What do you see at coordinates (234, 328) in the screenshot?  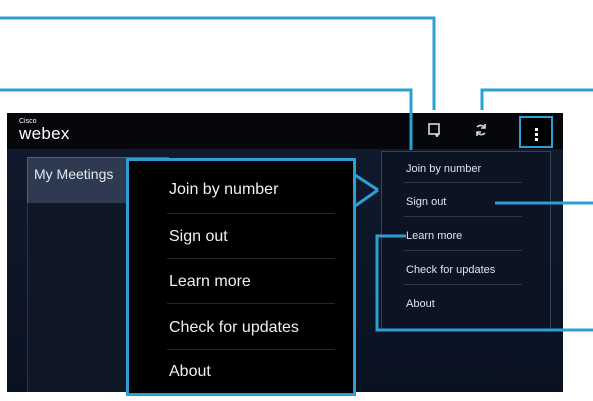 I see `big-menu-item-check-updates: Check for updates` at bounding box center [234, 328].